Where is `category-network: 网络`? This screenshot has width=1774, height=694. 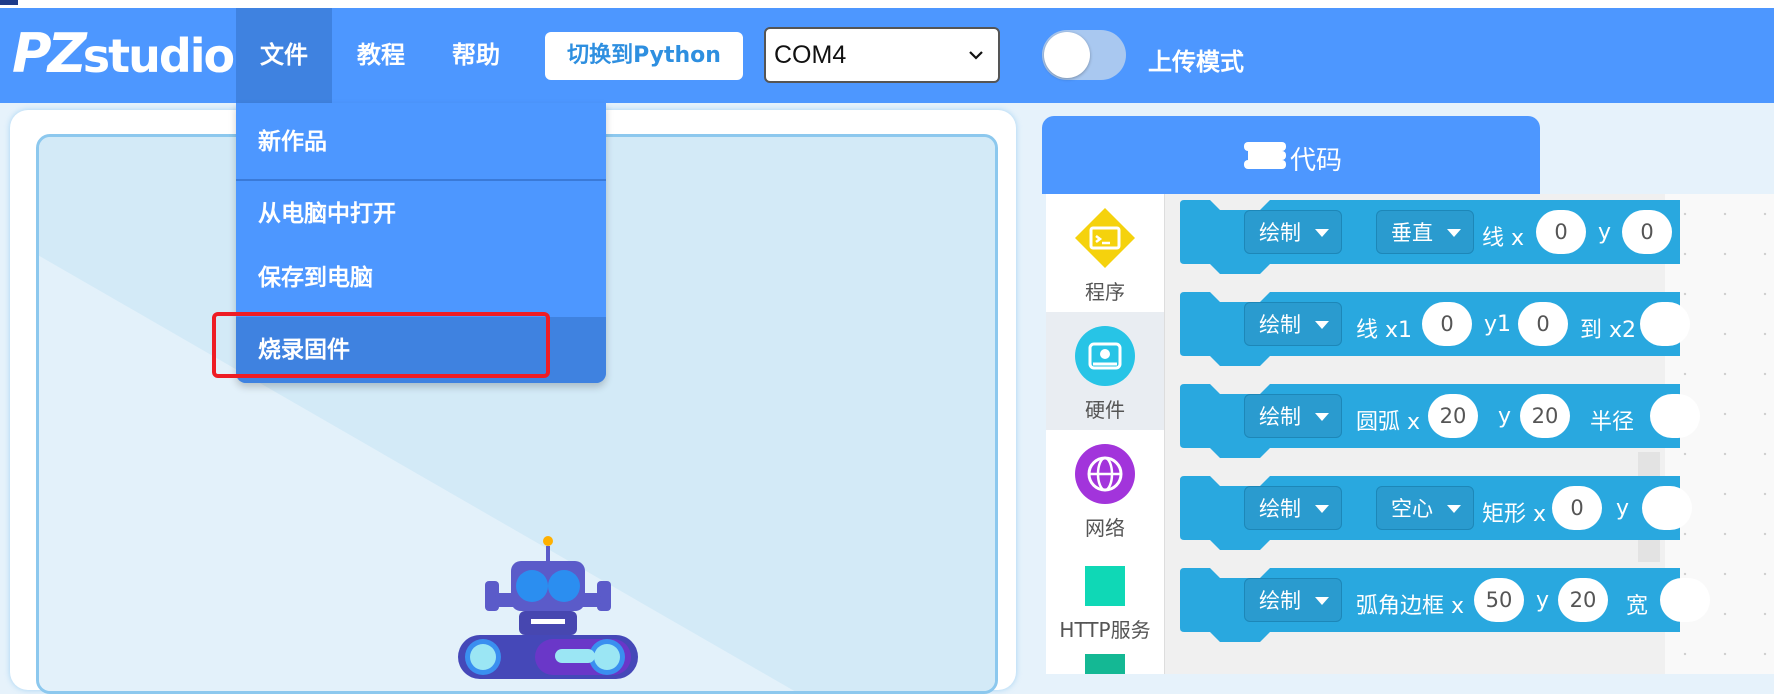 category-network: 网络 is located at coordinates (1105, 489).